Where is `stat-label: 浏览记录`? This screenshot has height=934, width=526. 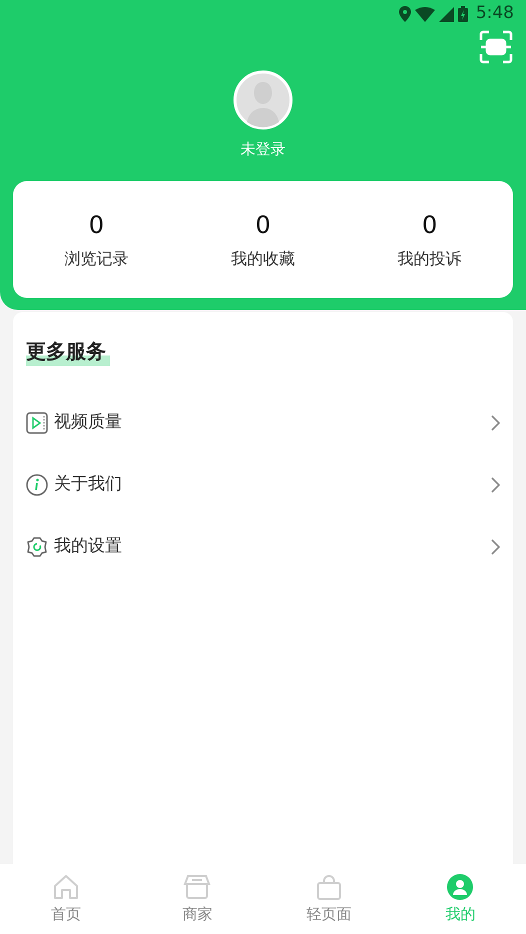 stat-label: 浏览记录 is located at coordinates (96, 259).